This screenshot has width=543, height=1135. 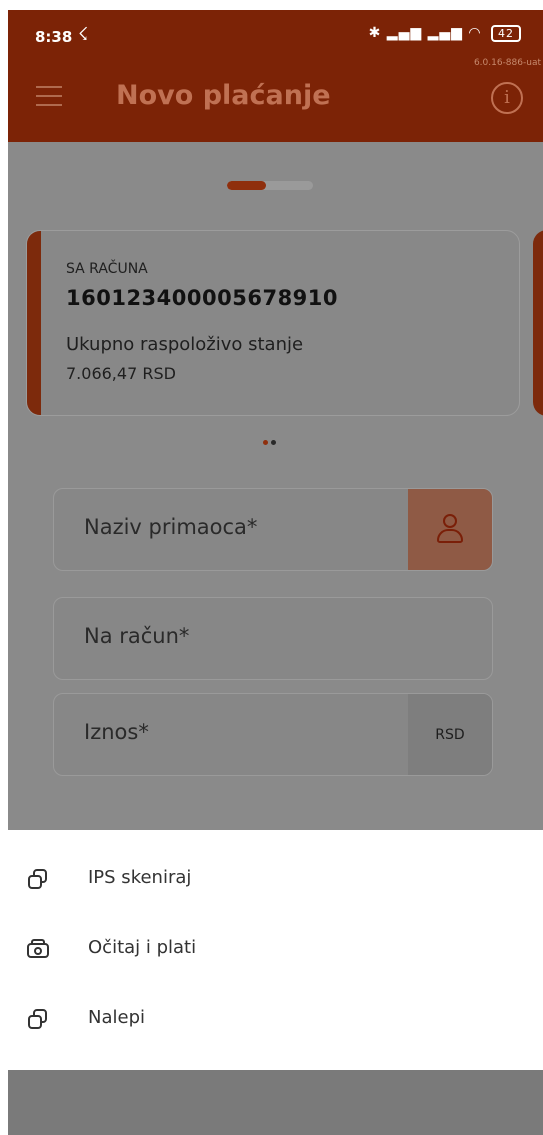 I want to click on status-icons: ✱ ▂▄▆ ▂▄▆ ◠ 42, so click(x=445, y=33).